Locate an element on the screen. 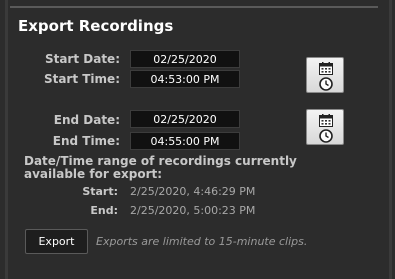 This screenshot has height=279, width=395. end-time-label: End Time: is located at coordinates (86, 141).